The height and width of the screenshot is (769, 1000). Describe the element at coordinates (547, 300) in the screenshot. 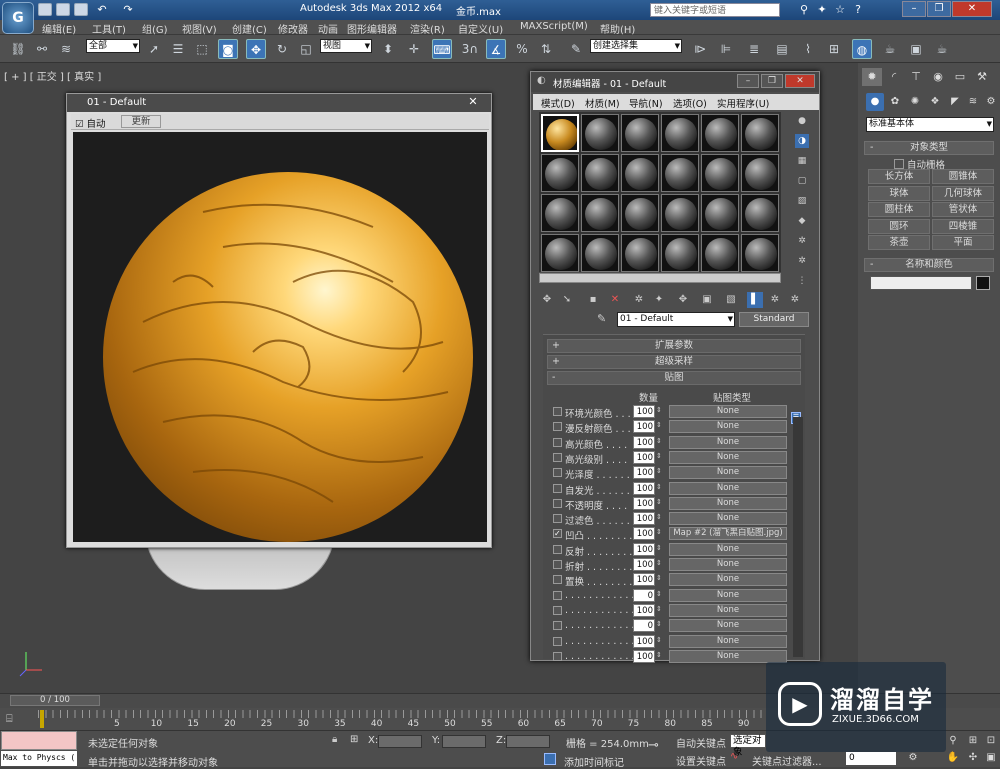

I see `get-material-icon: ✥` at that location.